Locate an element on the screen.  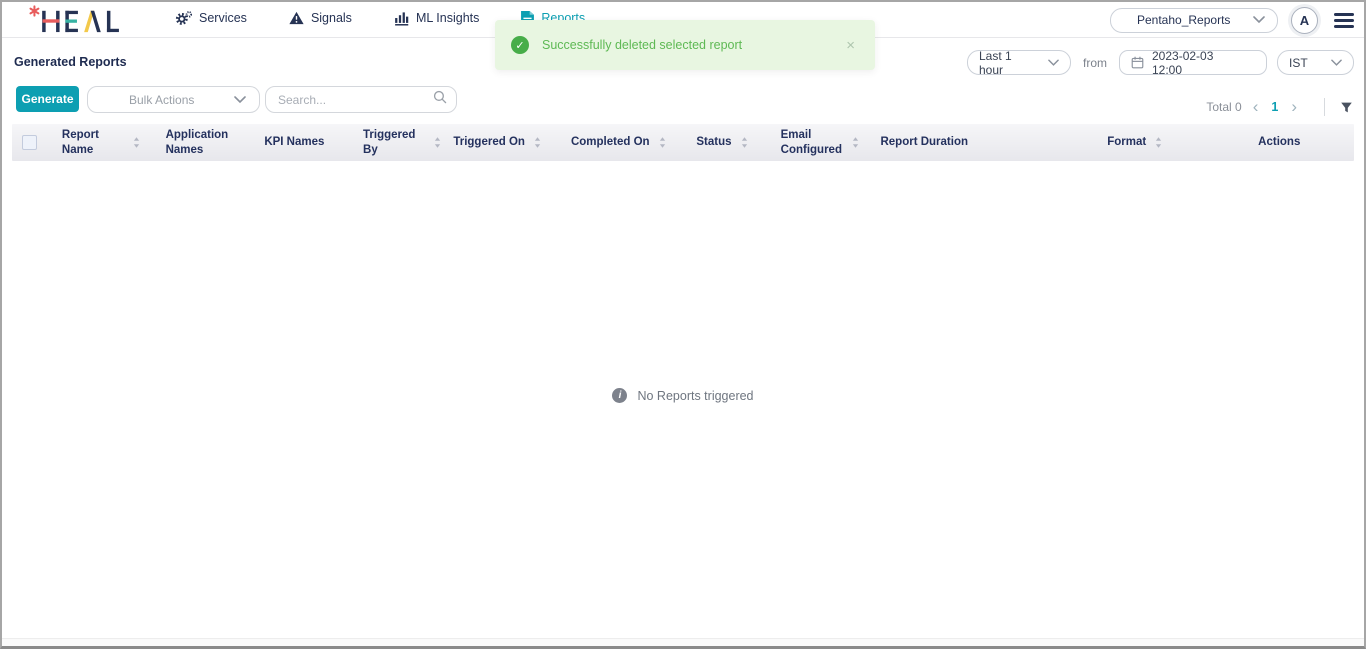
topnav-right-controls: Pentaho_Reports A is located at coordinates (1232, 20).